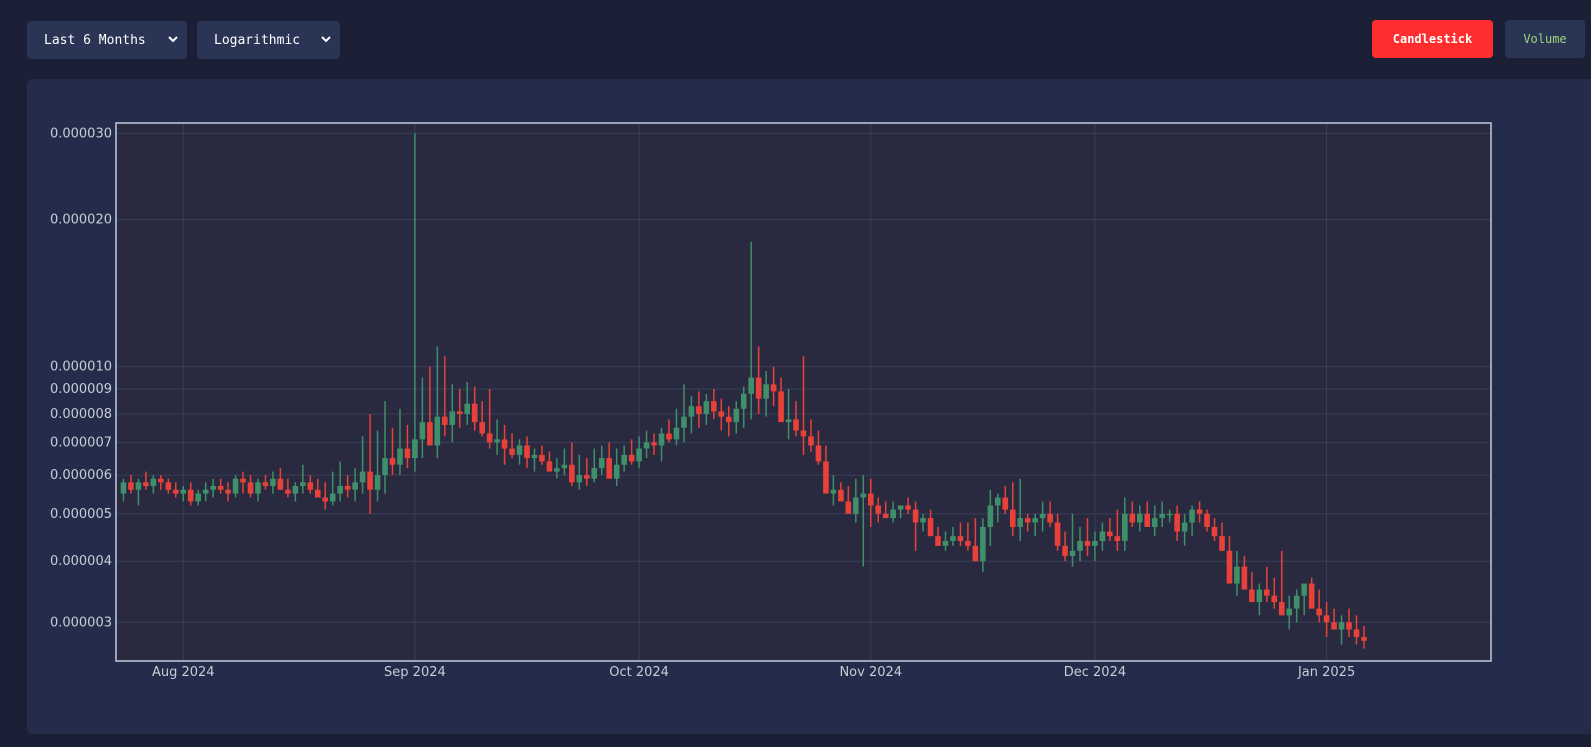  What do you see at coordinates (95, 40) in the screenshot?
I see `range-select-value: Last 6 Months` at bounding box center [95, 40].